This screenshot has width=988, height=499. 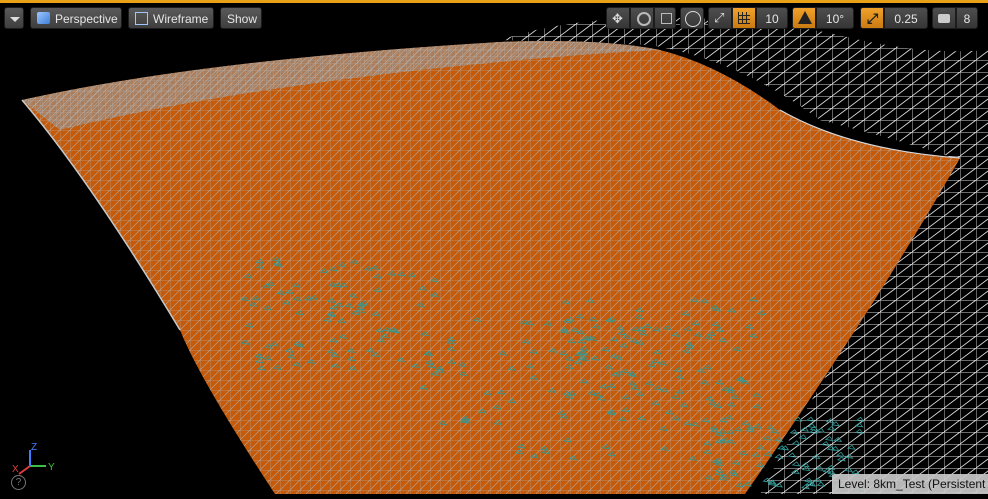 I want to click on rotate-icon, so click(x=644, y=19).